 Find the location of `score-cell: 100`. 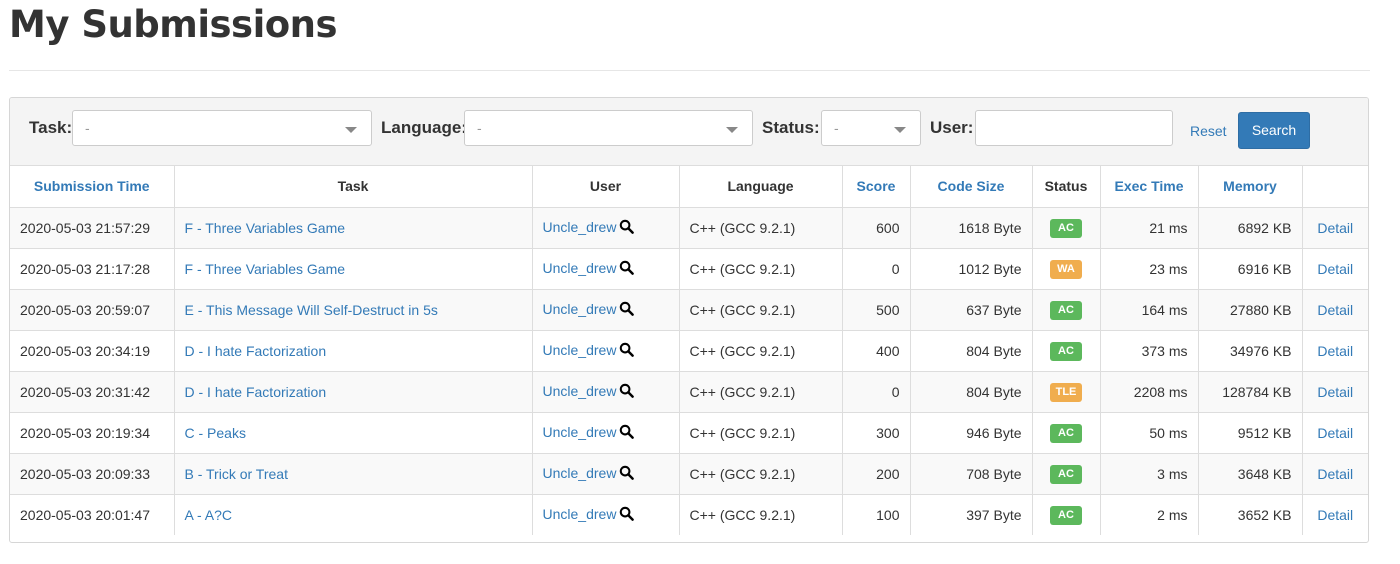

score-cell: 100 is located at coordinates (876, 514).